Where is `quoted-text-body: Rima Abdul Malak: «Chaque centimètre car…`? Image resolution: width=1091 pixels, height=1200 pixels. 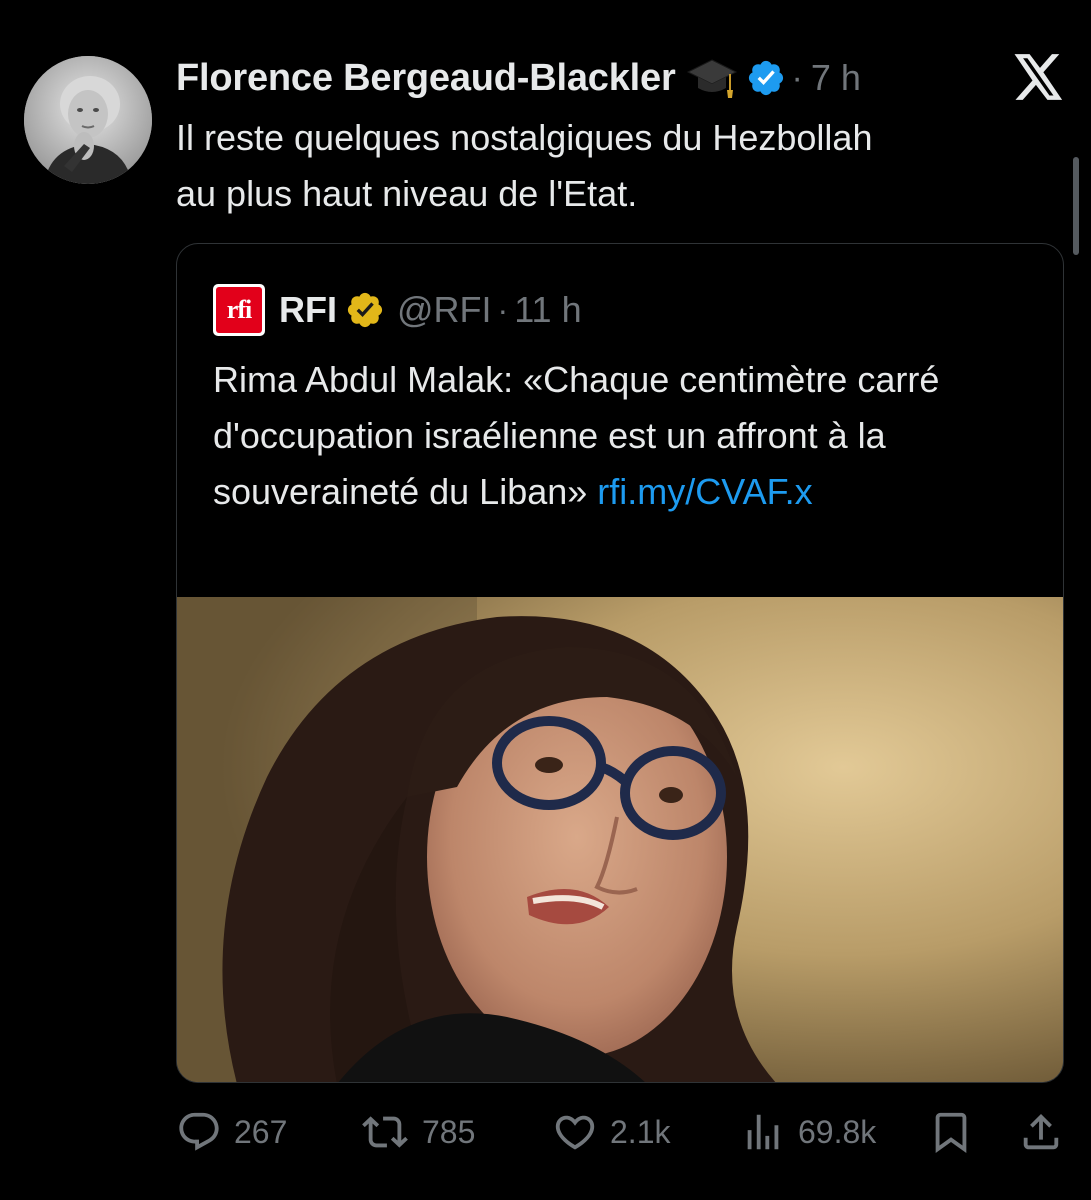
quoted-text-body: Rima Abdul Malak: «Chaque centimètre car… is located at coordinates (576, 435).